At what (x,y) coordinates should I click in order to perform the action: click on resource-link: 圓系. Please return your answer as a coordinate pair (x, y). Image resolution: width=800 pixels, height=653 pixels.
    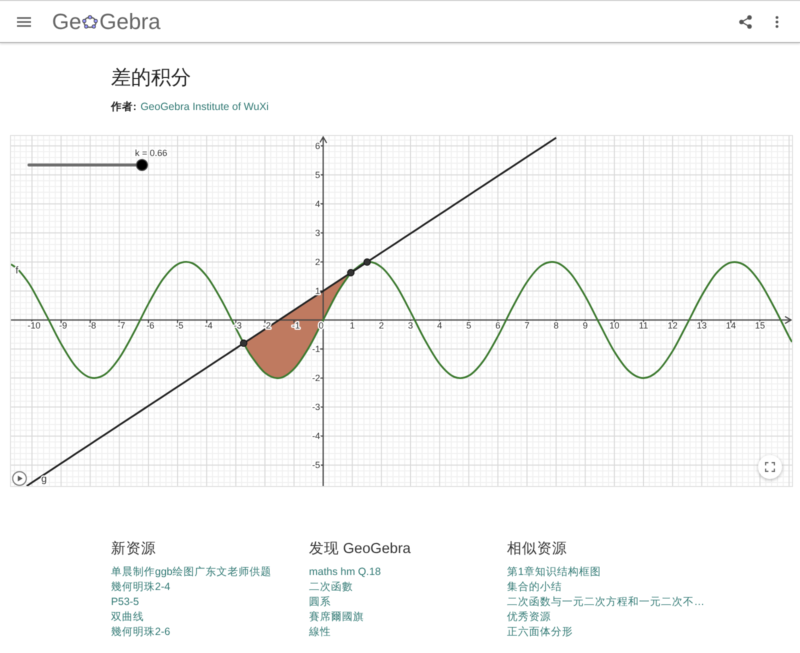
    Looking at the image, I should click on (320, 602).